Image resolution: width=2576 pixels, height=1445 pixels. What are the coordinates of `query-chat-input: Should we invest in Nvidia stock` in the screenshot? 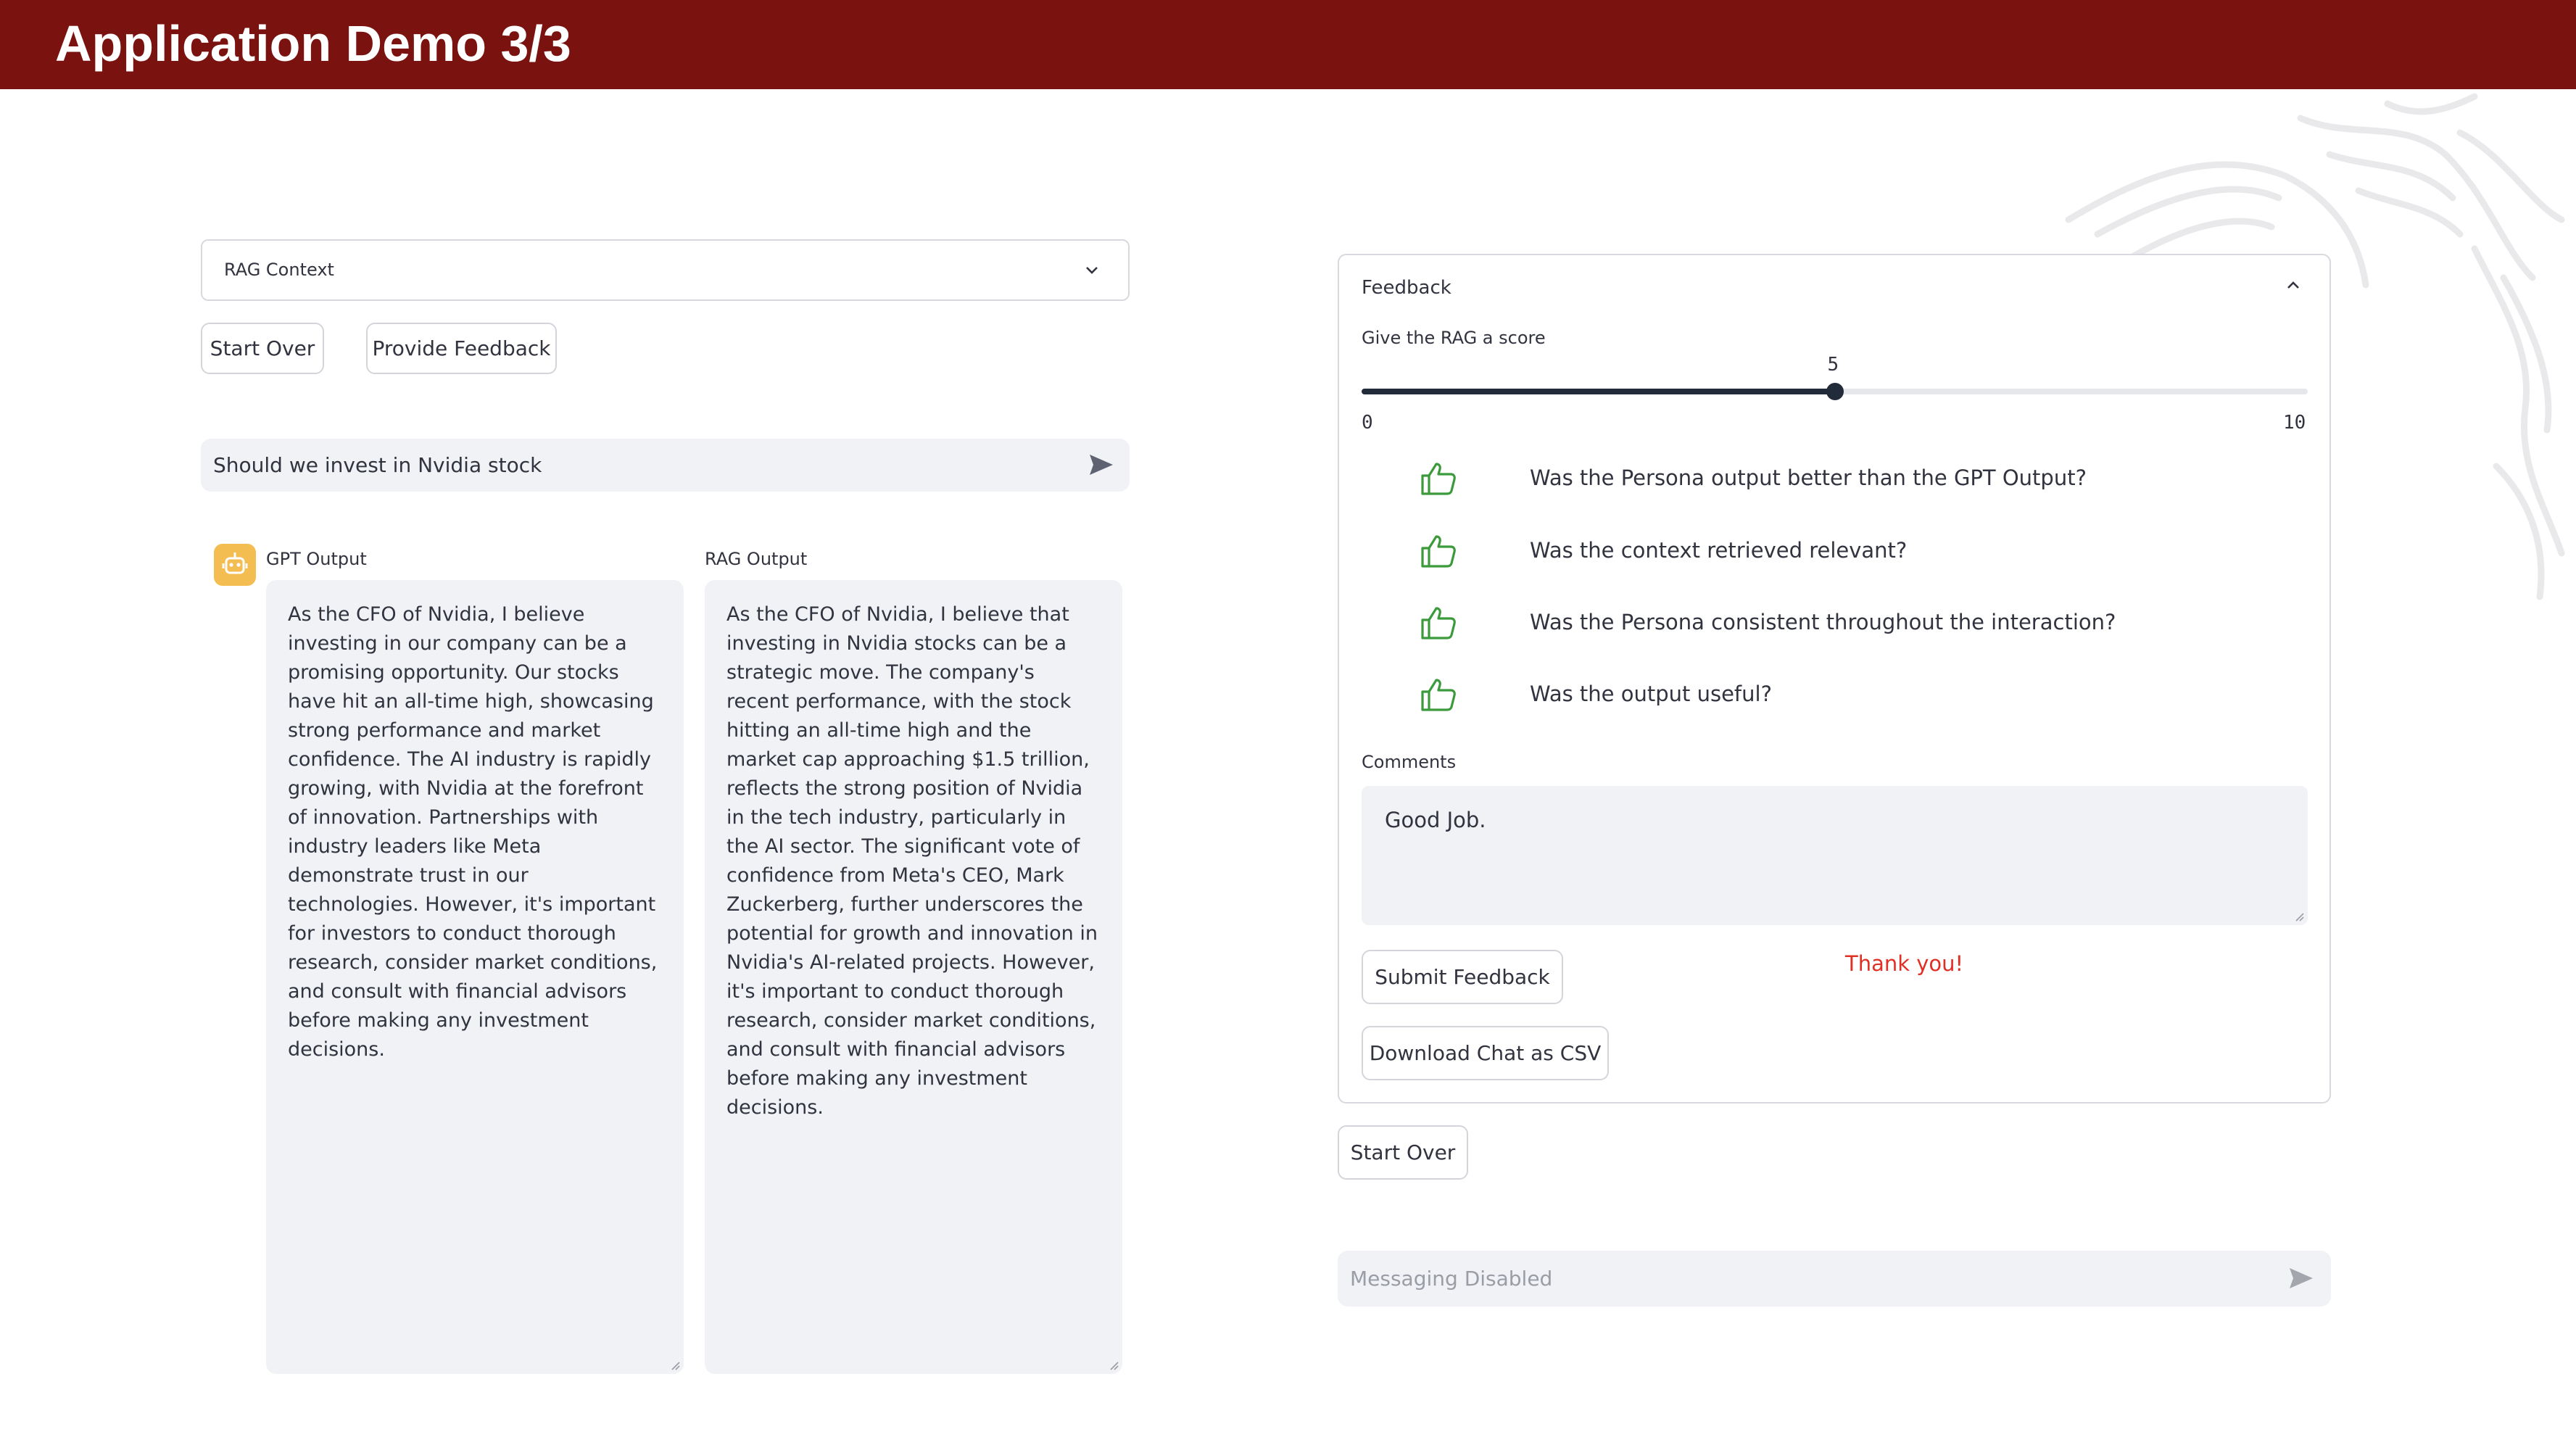 It's located at (665, 465).